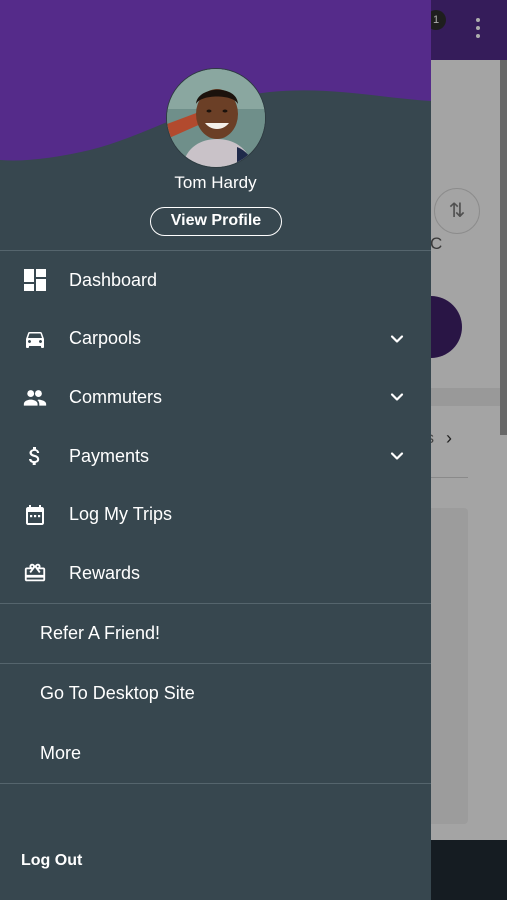  Describe the element at coordinates (51, 861) in the screenshot. I see `log-out-button: Log Out` at that location.